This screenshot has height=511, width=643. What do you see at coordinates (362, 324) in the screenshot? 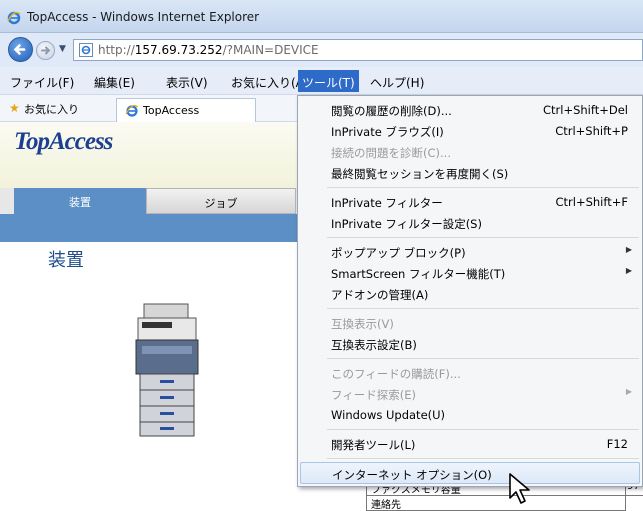
I see `menu-item-compat-view: 互換表示(V)` at bounding box center [362, 324].